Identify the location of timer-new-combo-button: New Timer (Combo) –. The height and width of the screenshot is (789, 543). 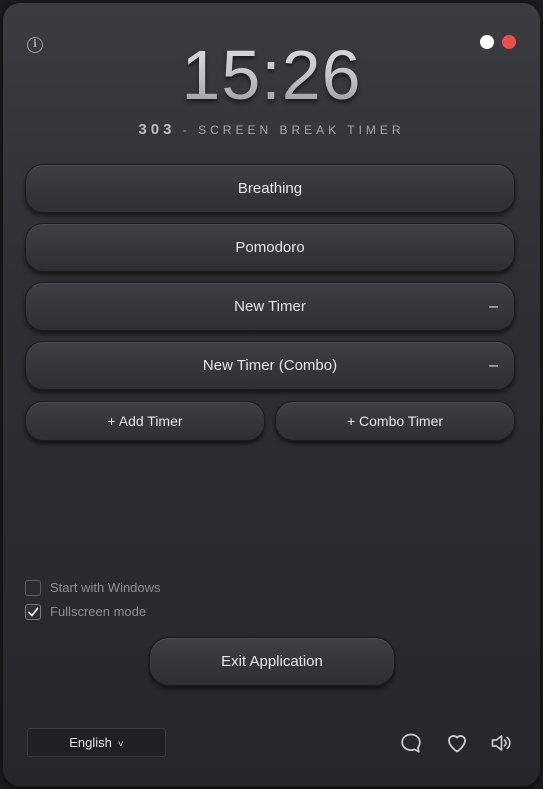
(270, 365).